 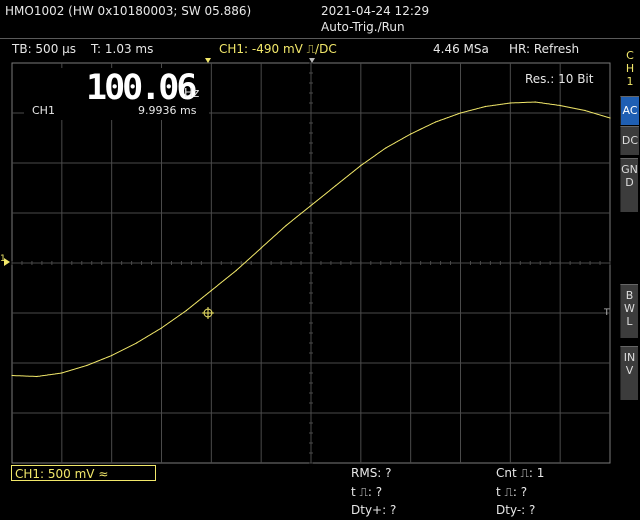 I want to click on positive-duty-measurement: Dty+: ?, so click(x=374, y=510).